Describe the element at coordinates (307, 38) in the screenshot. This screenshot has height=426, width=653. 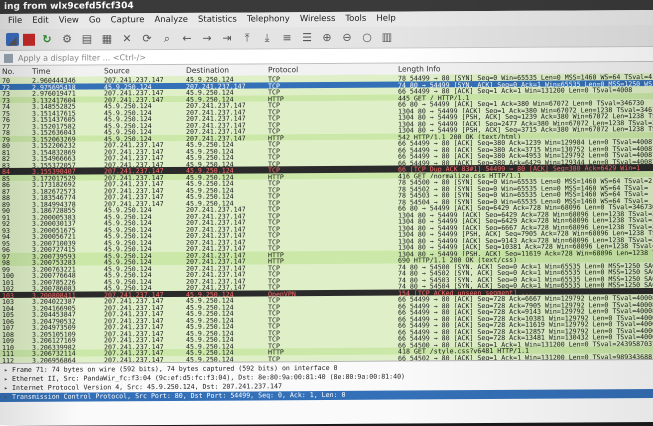
I see `colorize-icon: ☰` at that location.